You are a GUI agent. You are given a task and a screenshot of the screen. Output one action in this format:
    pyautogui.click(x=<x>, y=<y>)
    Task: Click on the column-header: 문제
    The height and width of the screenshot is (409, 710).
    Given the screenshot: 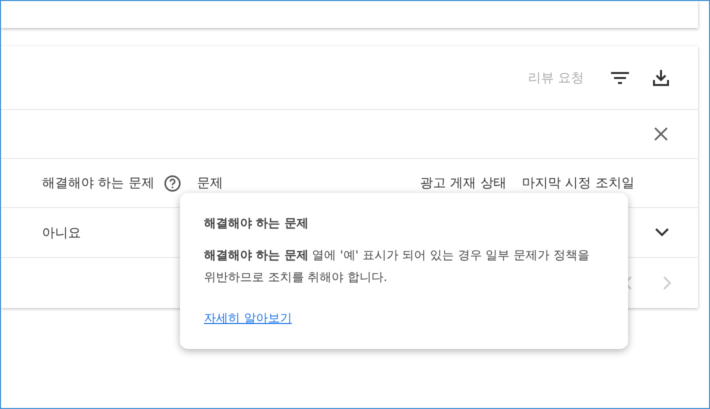 What is the action you would take?
    pyautogui.click(x=210, y=183)
    